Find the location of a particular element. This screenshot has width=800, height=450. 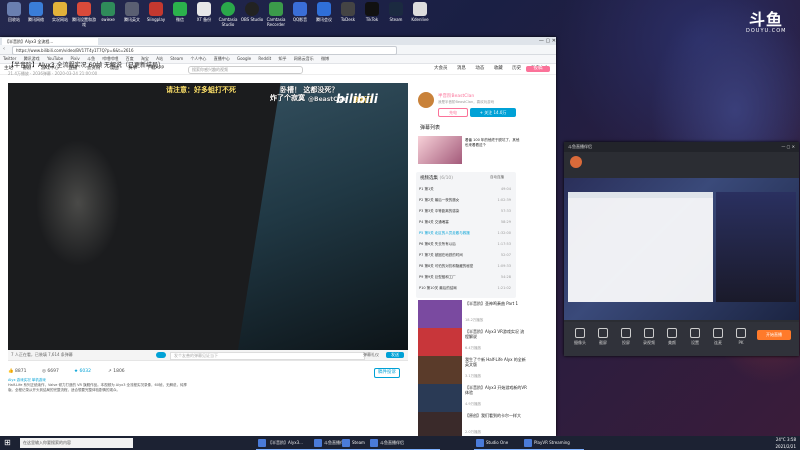

playlist-item: P9 第9关 巨型蛆和工厂 54:28 is located at coordinates (466, 277).